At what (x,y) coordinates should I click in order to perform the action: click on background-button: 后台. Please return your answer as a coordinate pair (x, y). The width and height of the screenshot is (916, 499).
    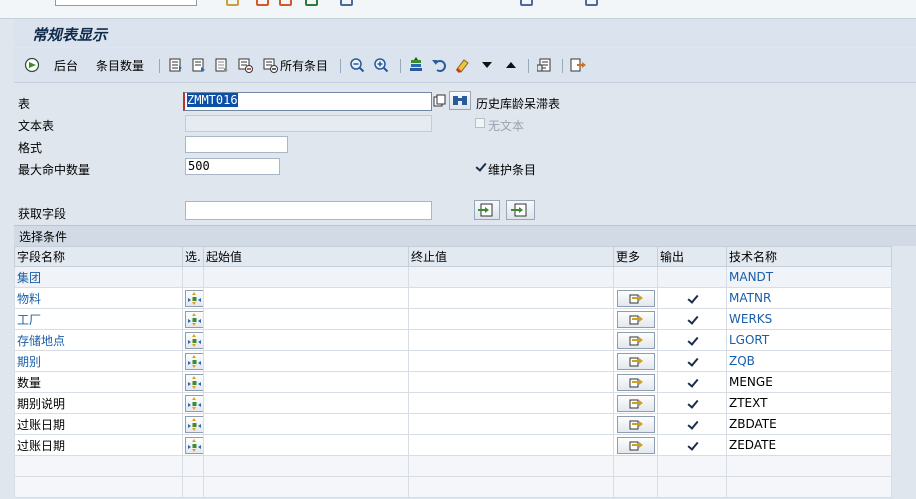
    Looking at the image, I should click on (66, 65).